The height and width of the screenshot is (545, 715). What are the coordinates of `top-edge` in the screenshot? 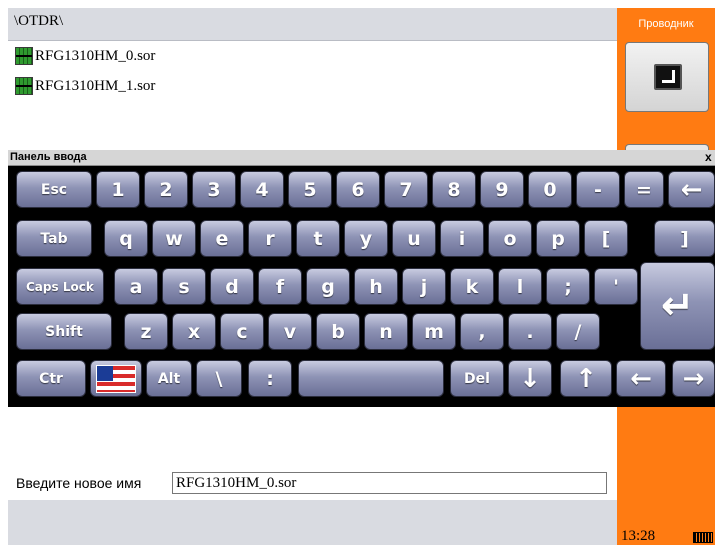 It's located at (357, 4).